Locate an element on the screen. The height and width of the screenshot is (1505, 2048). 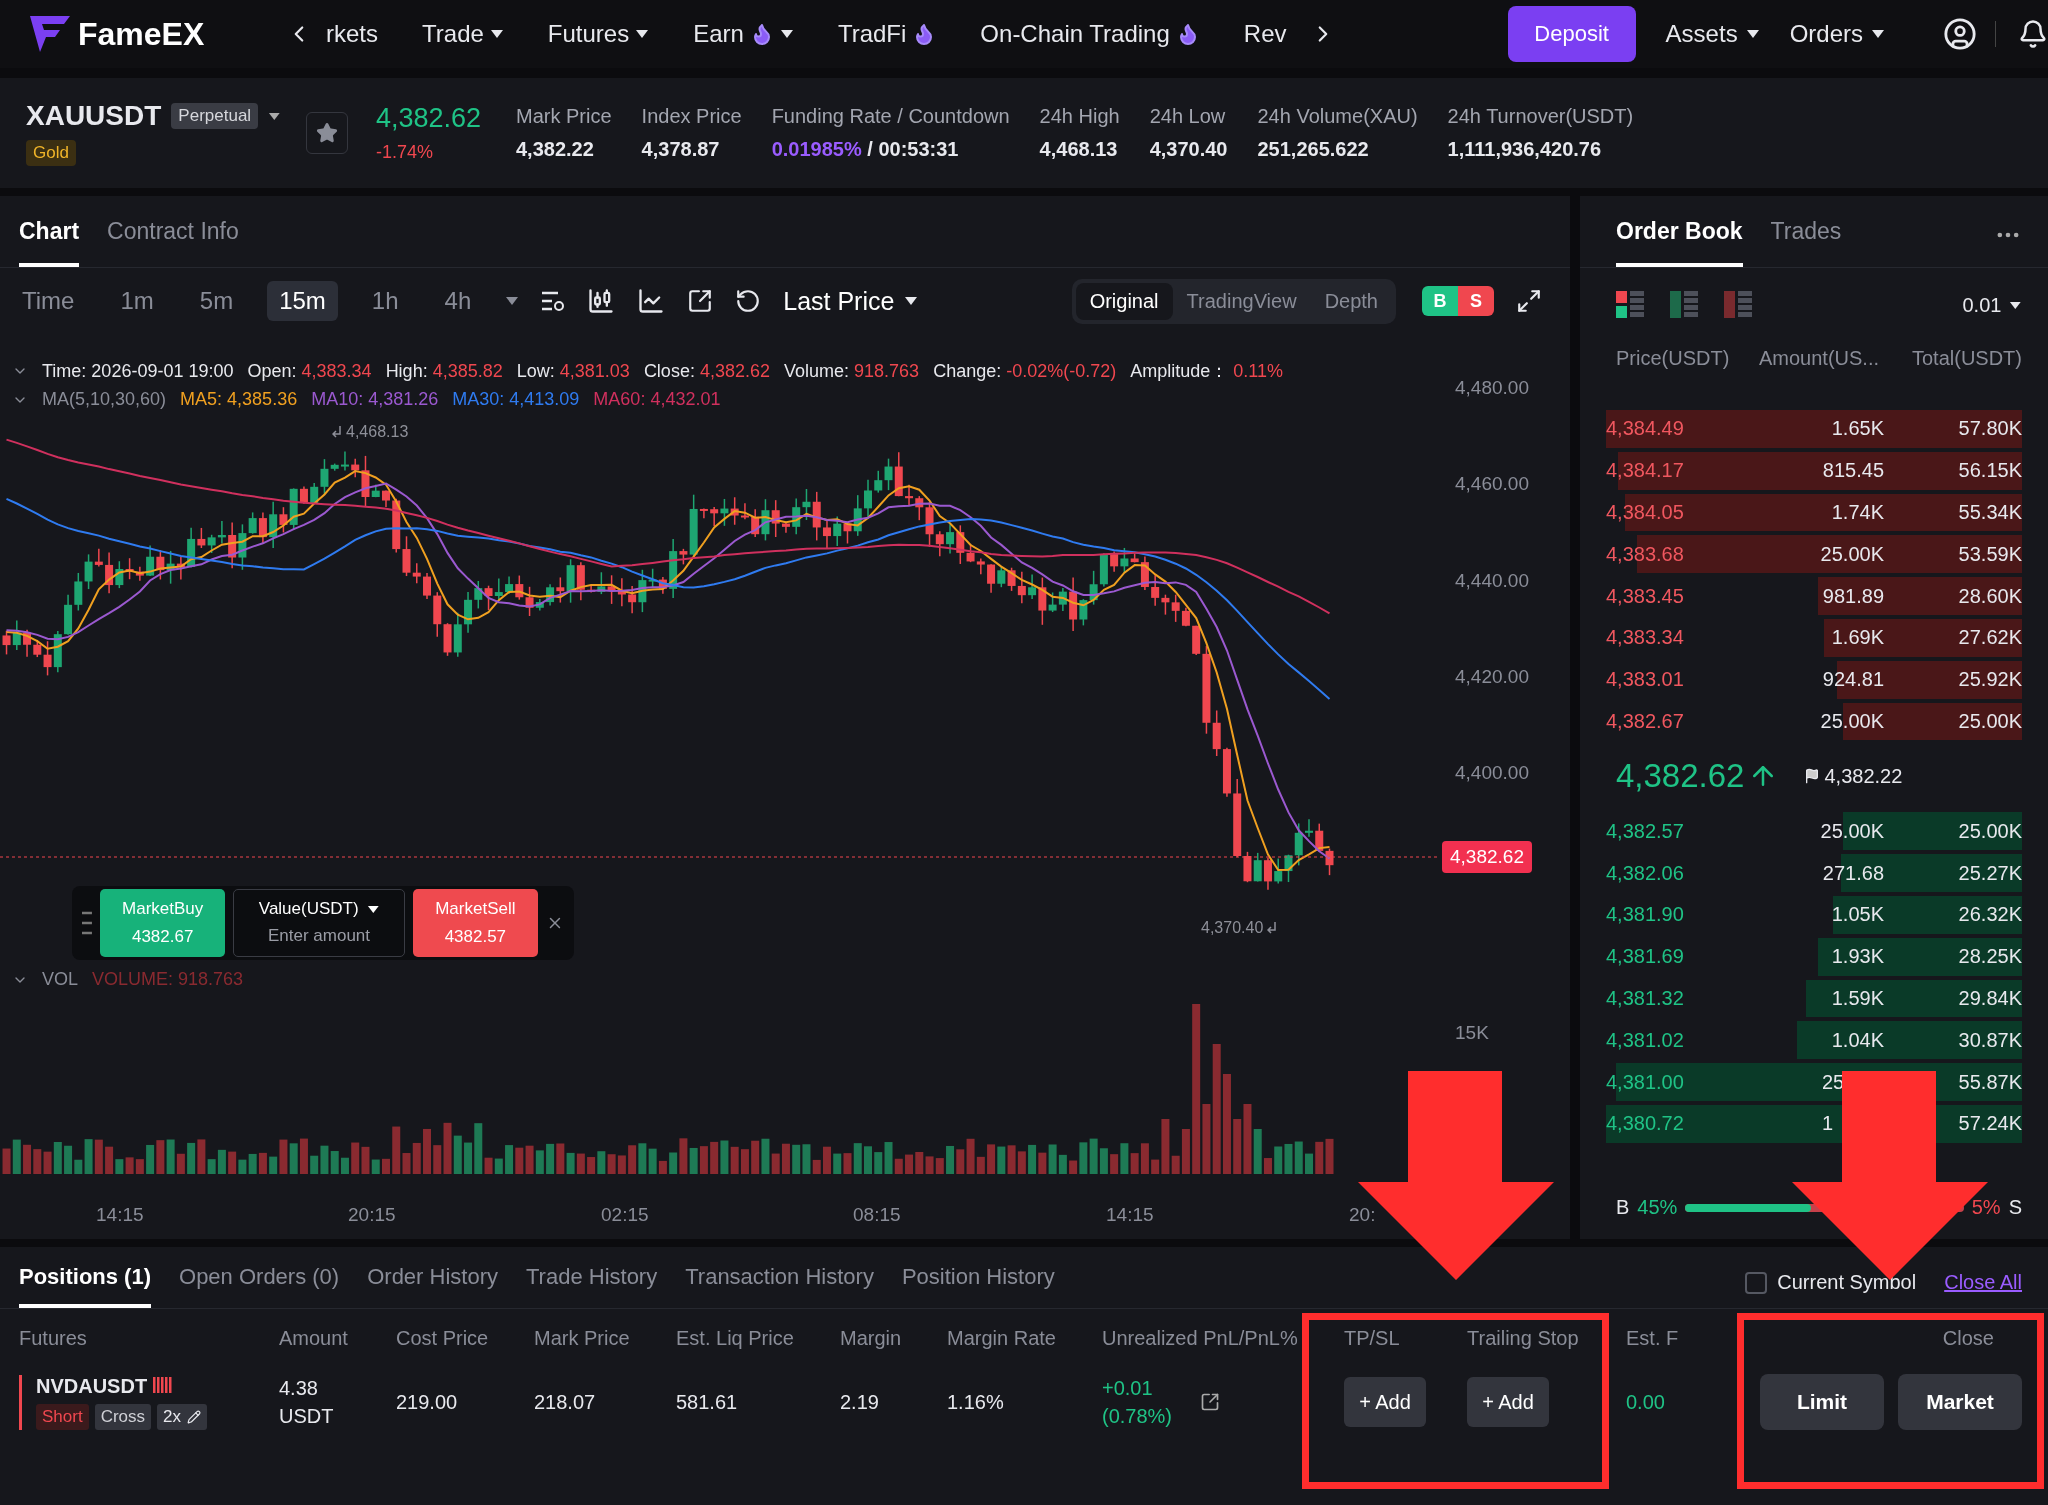
bid-row: 4,381.32 1.59K 29.84K is located at coordinates (1814, 998).